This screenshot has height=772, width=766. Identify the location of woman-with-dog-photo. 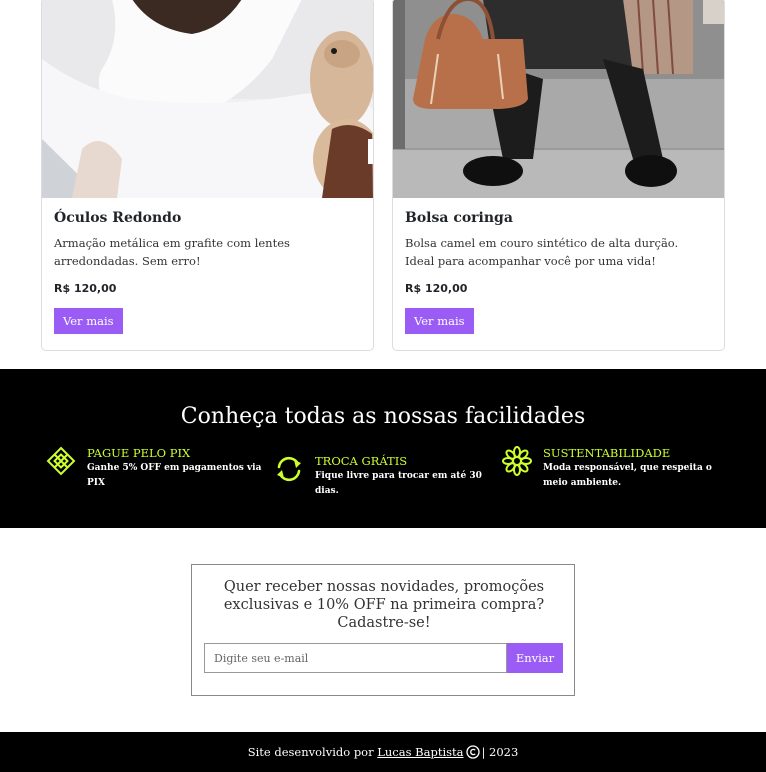
(207, 99).